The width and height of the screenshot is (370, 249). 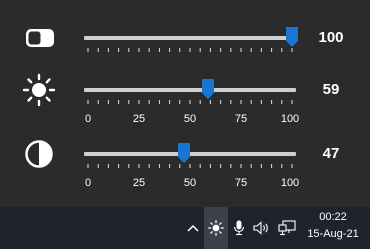 I want to click on clock-time: 00:22, so click(x=333, y=217).